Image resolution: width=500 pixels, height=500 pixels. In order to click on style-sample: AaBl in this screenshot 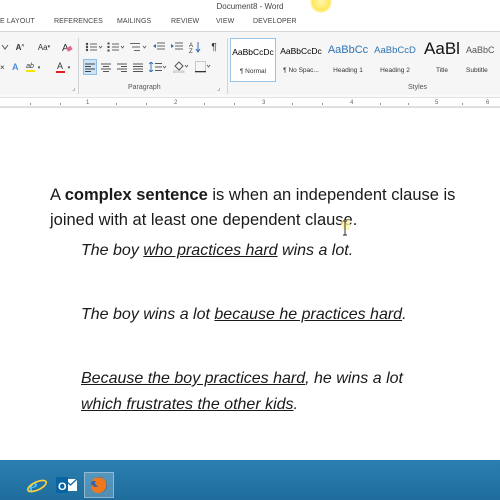, I will do `click(442, 48)`.